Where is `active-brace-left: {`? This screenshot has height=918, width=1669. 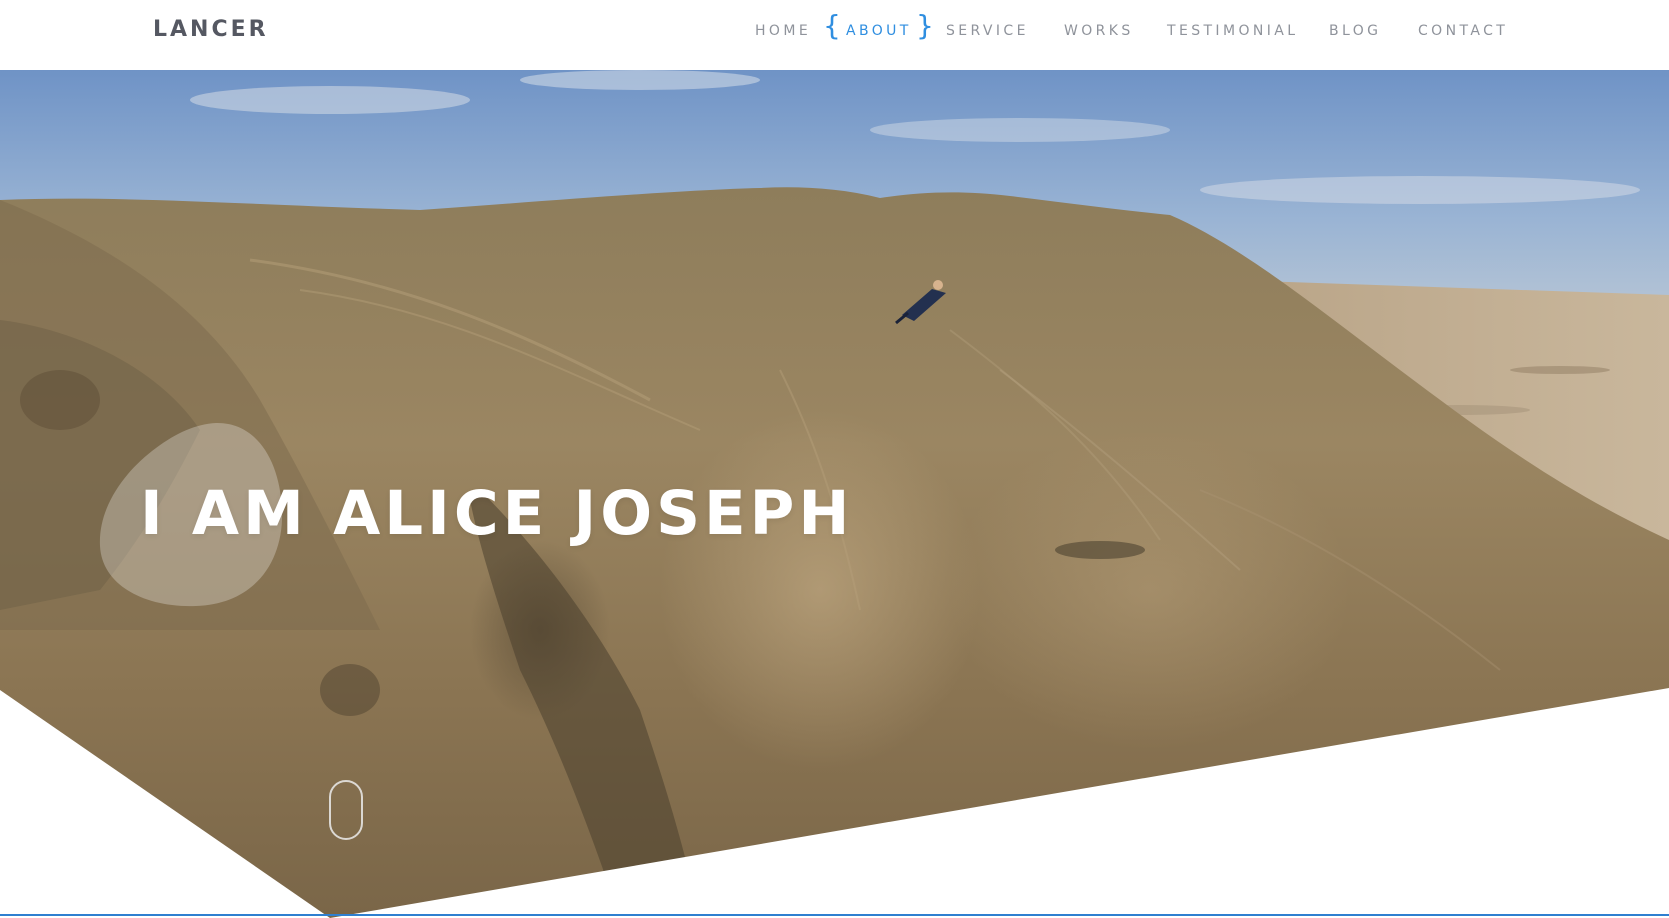 active-brace-left: { is located at coordinates (832, 25).